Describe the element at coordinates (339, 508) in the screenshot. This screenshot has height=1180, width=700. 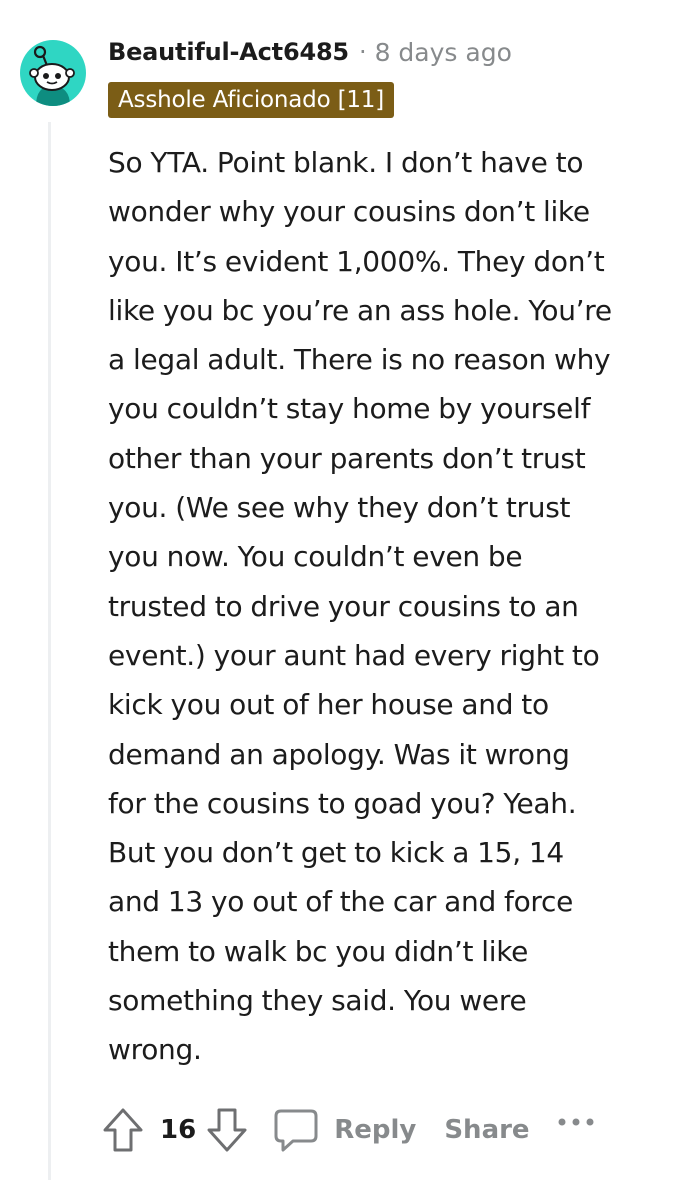
I see `comment-body-line: you. (We see why they don’t trust` at that location.